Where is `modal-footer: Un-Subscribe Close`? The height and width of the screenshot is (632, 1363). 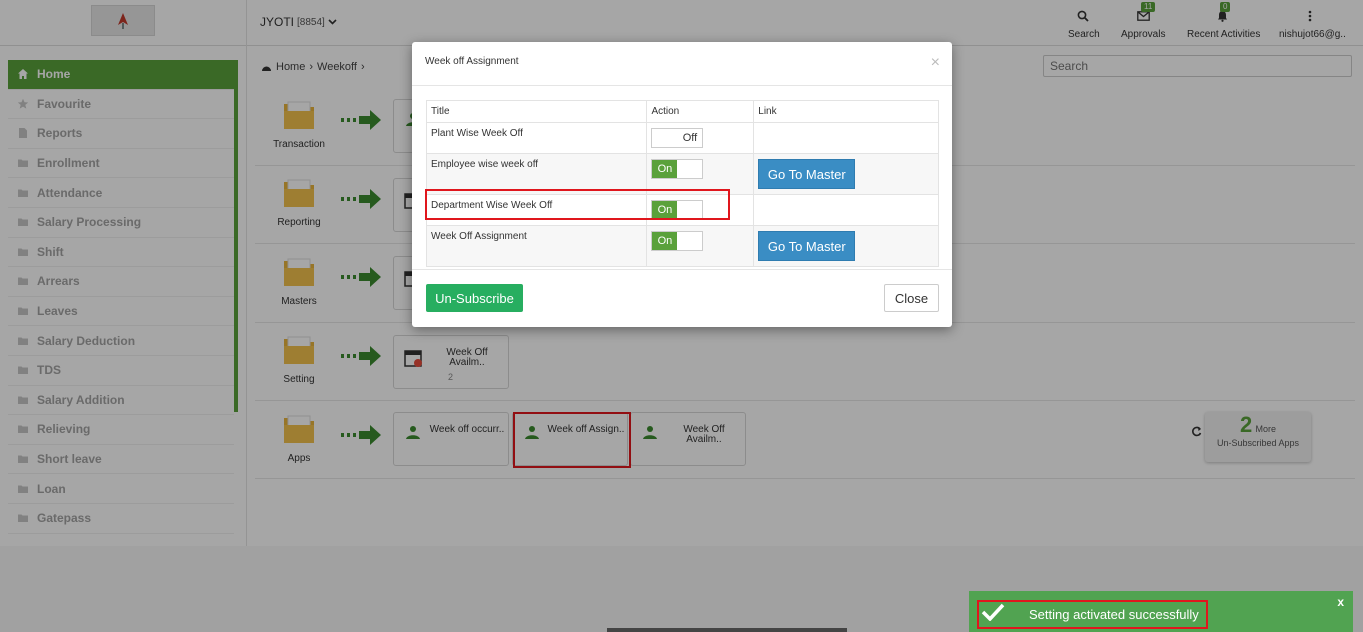
modal-footer: Un-Subscribe Close is located at coordinates (682, 298).